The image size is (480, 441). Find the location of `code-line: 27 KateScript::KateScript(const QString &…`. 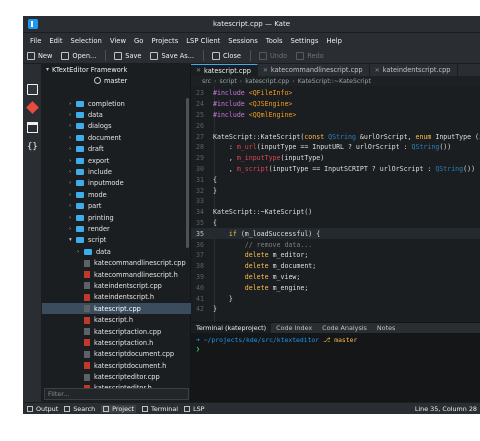

code-line: 27 KateScript::KateScript(const QString &… is located at coordinates (335, 136).